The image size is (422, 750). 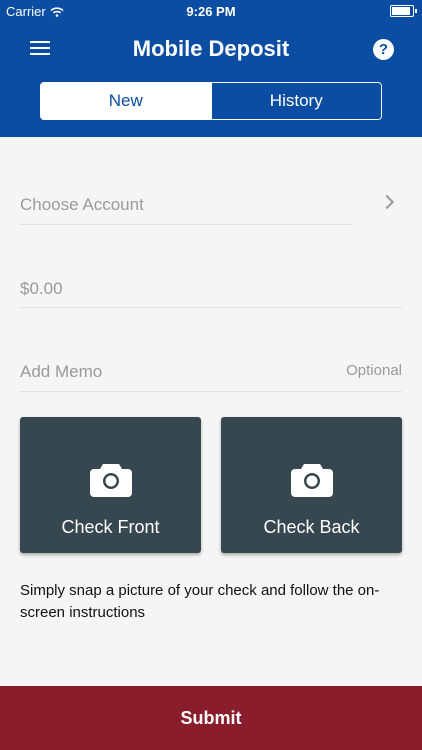 I want to click on status-bar: Carrier 9:26 PM, so click(x=211, y=11).